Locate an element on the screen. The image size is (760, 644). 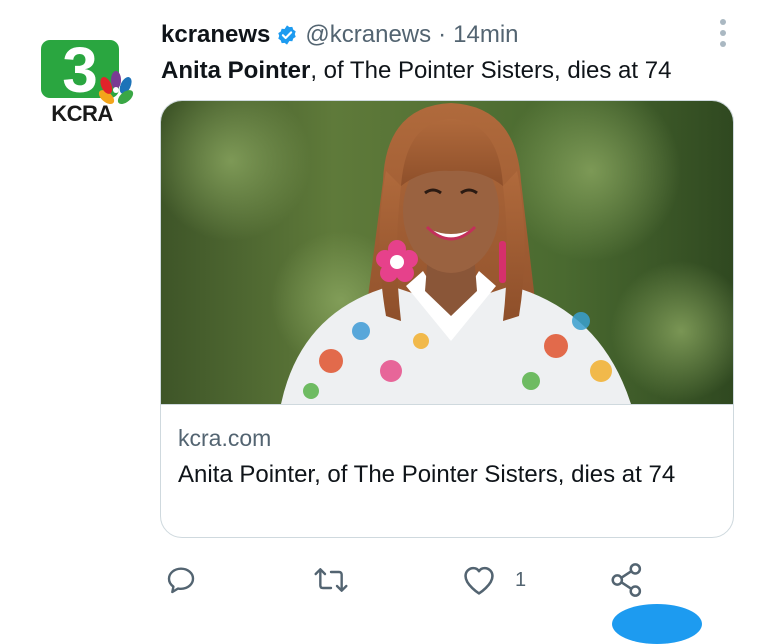
kcra-logo: 3 KCRA is located at coordinates (87, 80).